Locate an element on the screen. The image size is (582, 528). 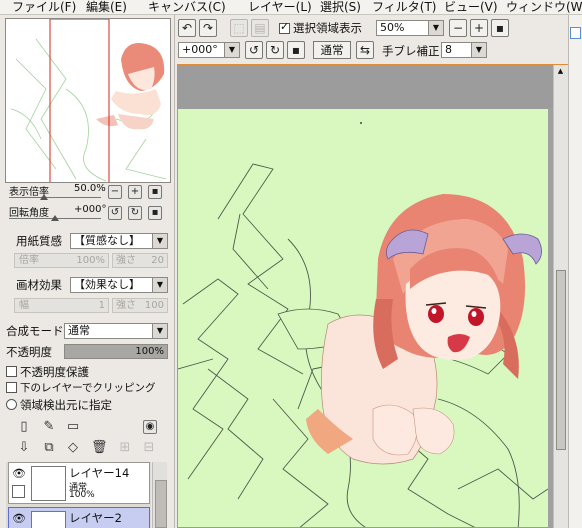
menu-edit: 編集(E) is located at coordinates (106, 7).